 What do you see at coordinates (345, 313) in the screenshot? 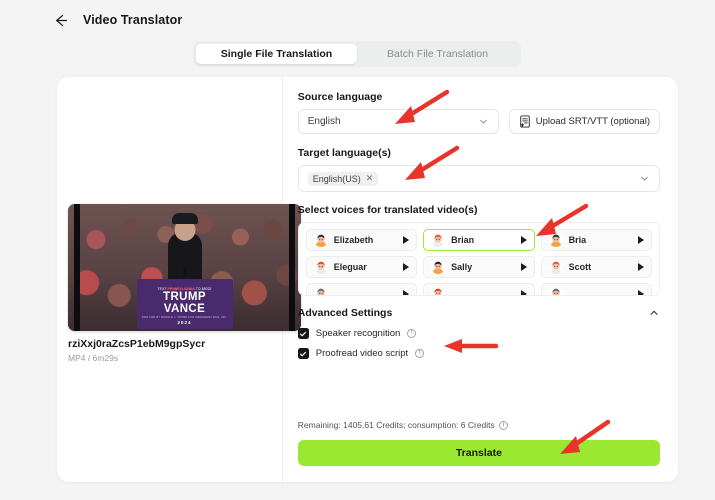
I see `advanced-settings-title: Advanced Settings` at bounding box center [345, 313].